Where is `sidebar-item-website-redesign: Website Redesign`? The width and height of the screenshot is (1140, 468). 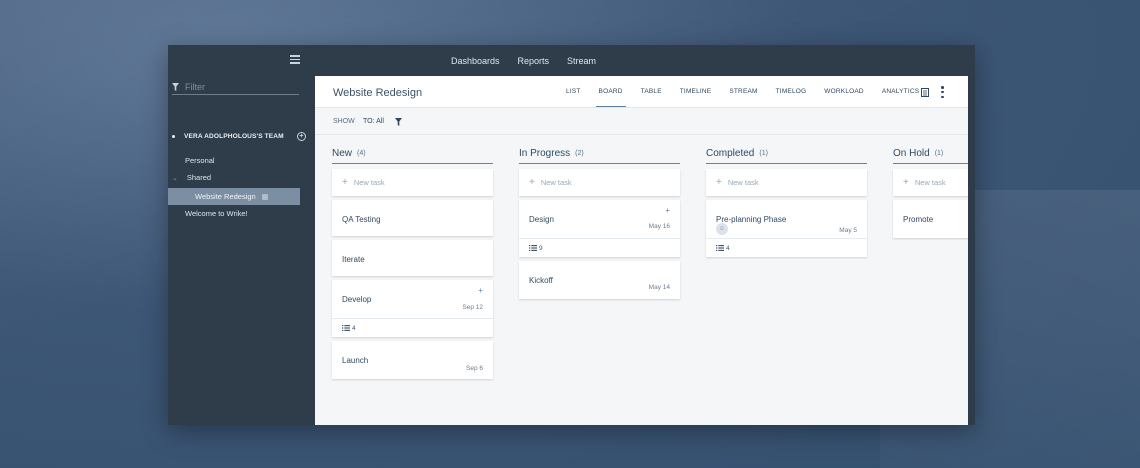
sidebar-item-website-redesign: Website Redesign is located at coordinates (234, 196).